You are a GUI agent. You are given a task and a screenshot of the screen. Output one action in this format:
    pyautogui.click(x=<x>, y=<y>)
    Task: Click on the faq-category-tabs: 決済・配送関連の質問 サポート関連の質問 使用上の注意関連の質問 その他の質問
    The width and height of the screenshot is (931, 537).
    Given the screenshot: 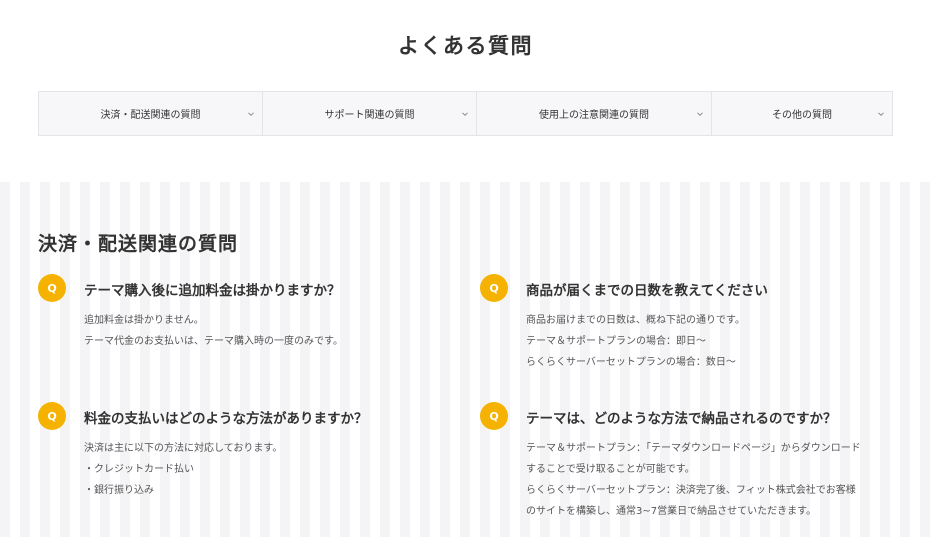 What is the action you would take?
    pyautogui.click(x=465, y=113)
    